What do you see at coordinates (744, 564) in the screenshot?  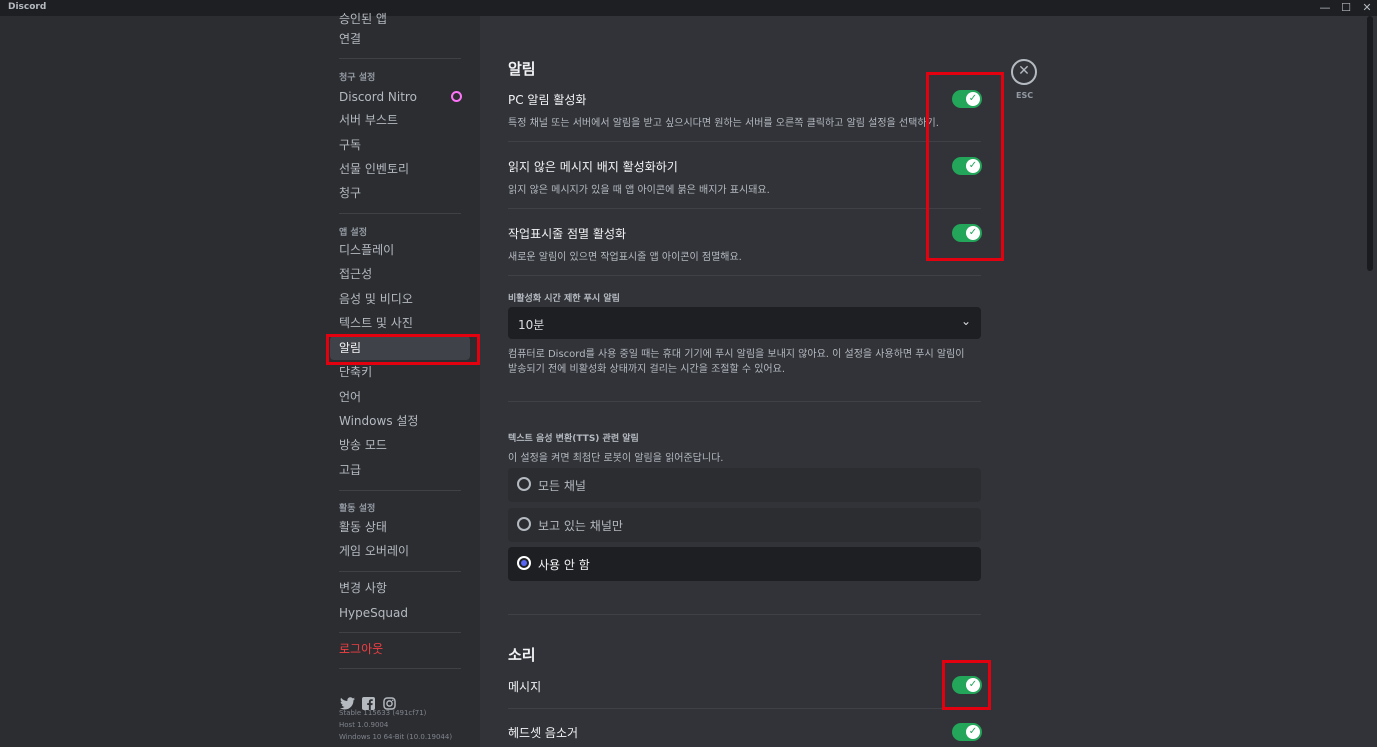 I see `tts-option-never: 사용 안 함` at bounding box center [744, 564].